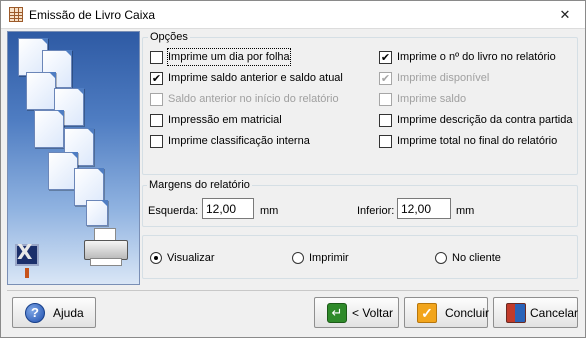  I want to click on exit-door-icon, so click(516, 313).